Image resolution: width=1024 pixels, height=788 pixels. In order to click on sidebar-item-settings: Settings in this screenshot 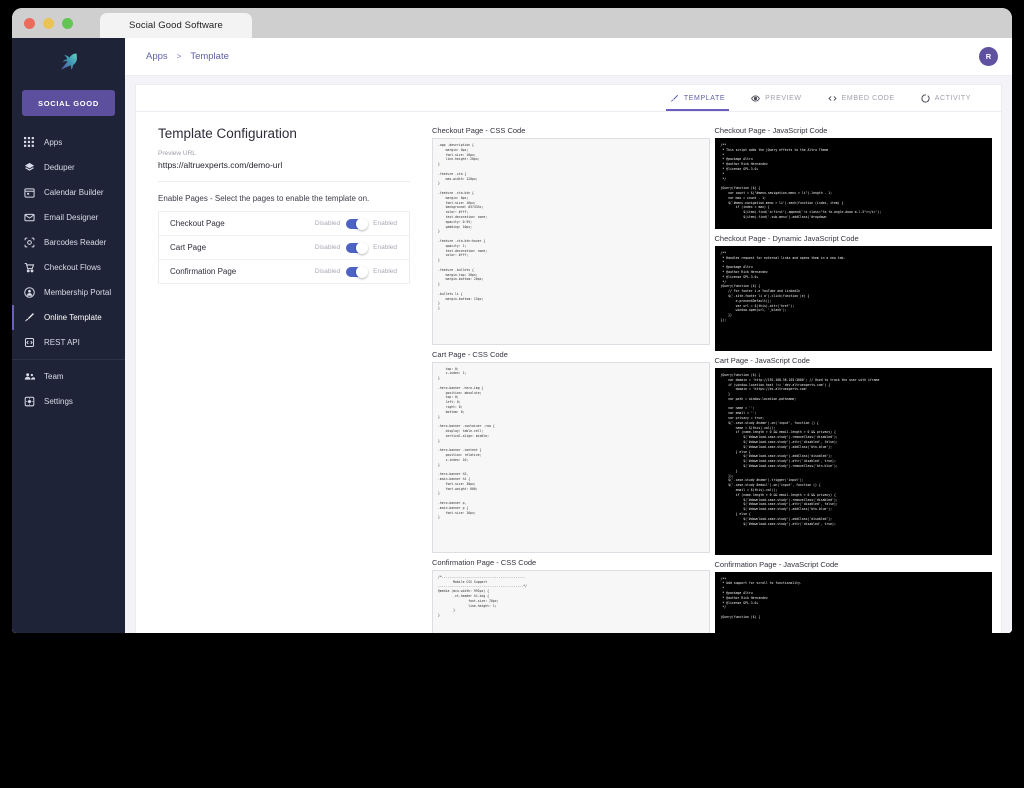, I will do `click(68, 401)`.